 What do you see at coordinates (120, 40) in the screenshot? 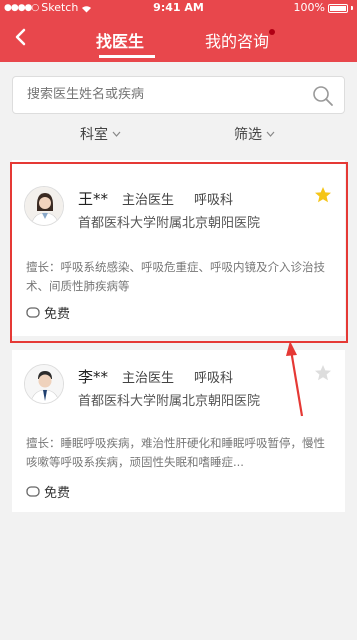
I see `tab-find-doctor: 找医生` at bounding box center [120, 40].